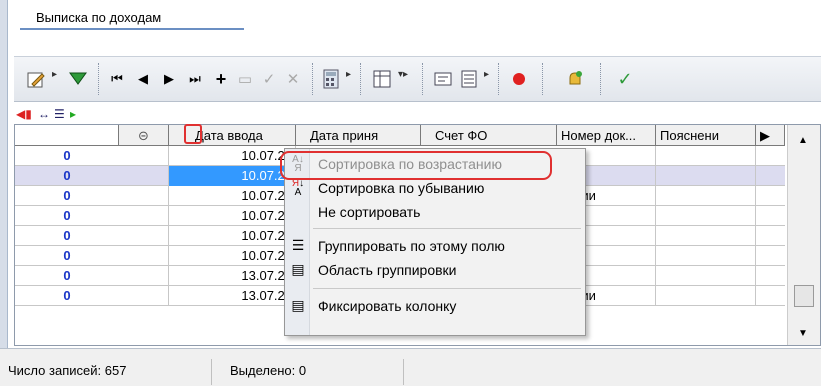 The image size is (821, 386). Describe the element at coordinates (489, 135) in the screenshot. I see `header-account: Счет ФО` at that location.